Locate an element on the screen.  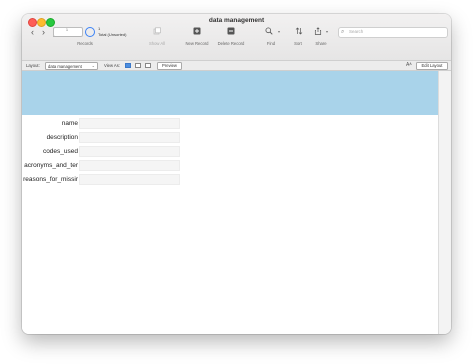
share-icon: ▾ is located at coordinates (322, 32).